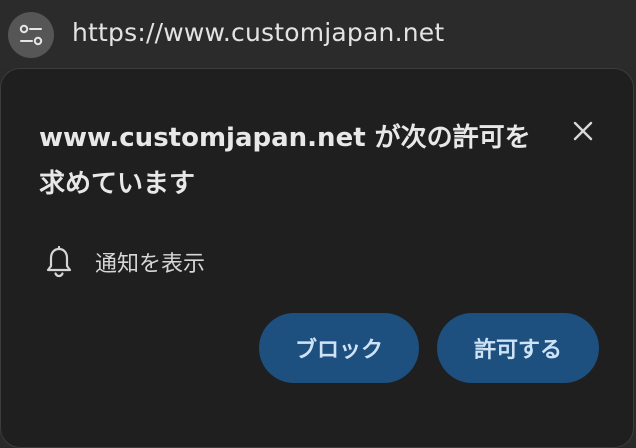 The height and width of the screenshot is (448, 636). I want to click on bell-icon, so click(59, 262).